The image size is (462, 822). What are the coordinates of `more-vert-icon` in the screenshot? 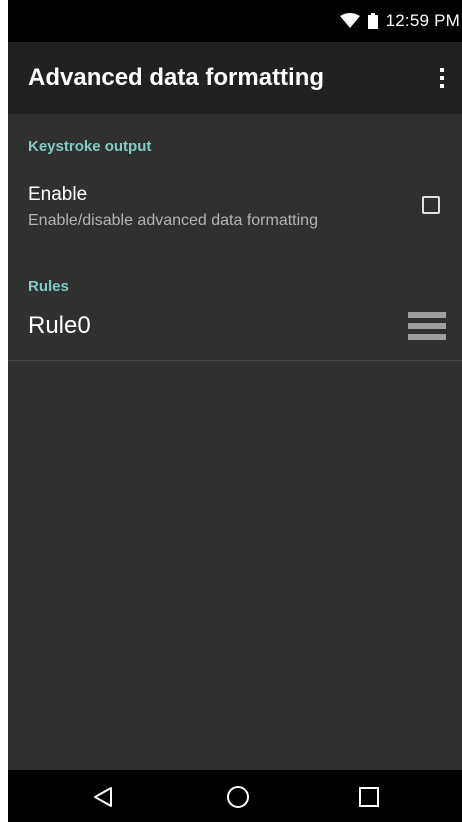 It's located at (442, 78).